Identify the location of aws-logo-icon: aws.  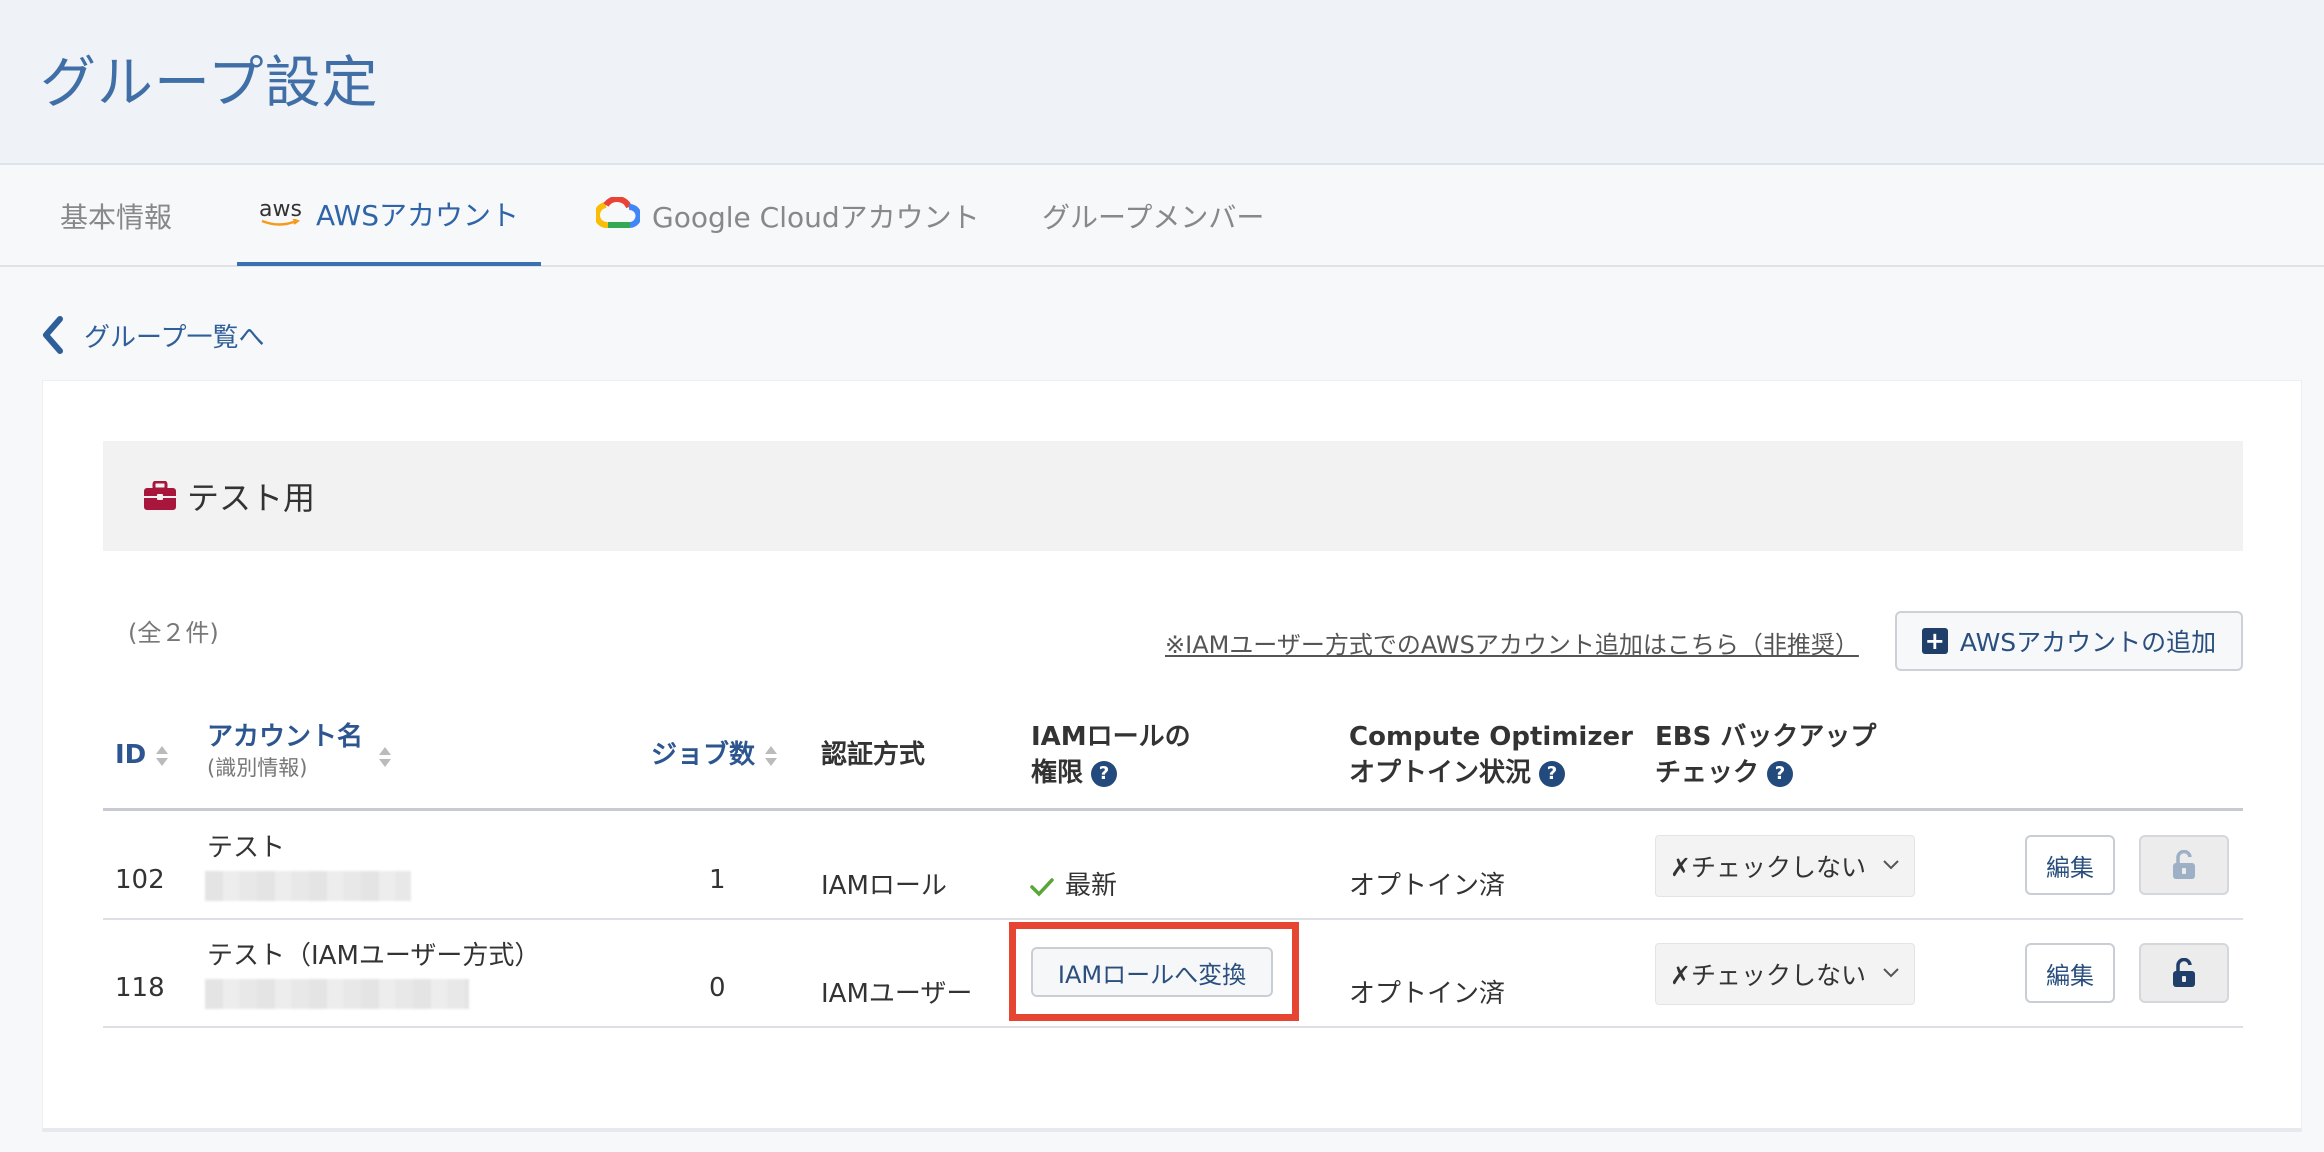
(280, 211).